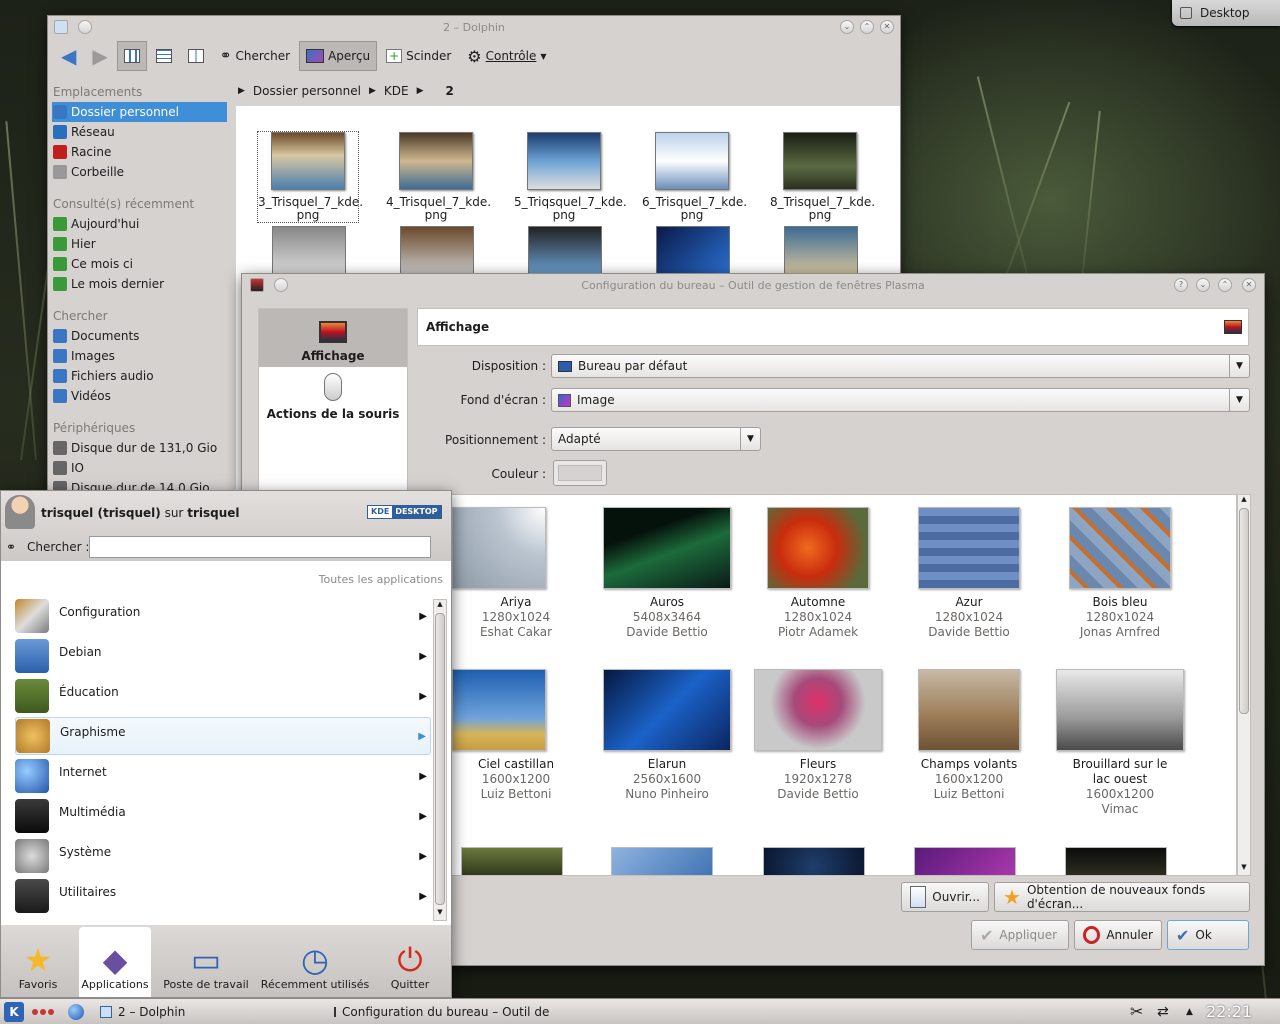  Describe the element at coordinates (333, 396) in the screenshot. I see `section-mouse-actions: Actions de la souris` at that location.